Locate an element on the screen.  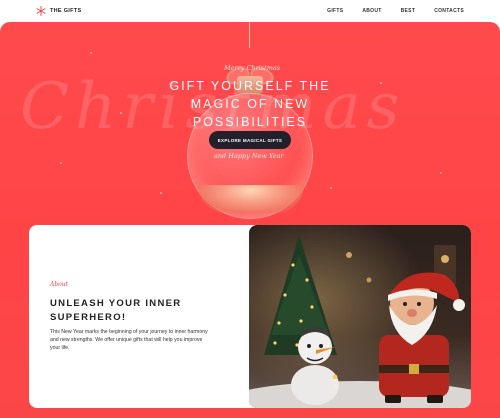
hero-script-top: Merry Christmas is located at coordinates (252, 68).